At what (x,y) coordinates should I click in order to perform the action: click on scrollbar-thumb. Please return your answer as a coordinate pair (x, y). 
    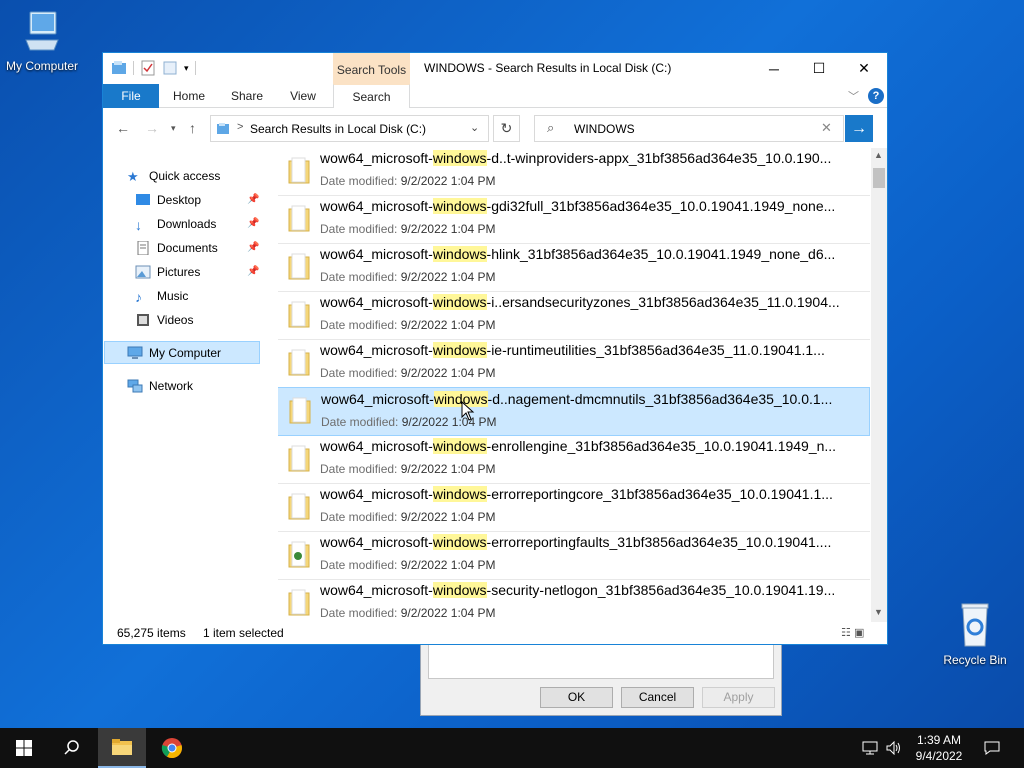
    Looking at the image, I should click on (879, 178).